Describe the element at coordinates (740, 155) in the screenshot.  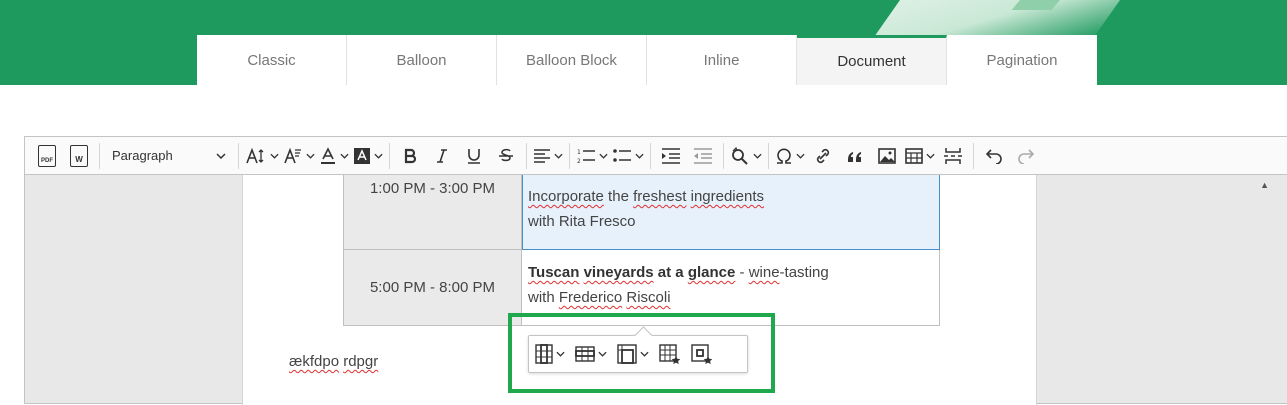
I see `find-replace-icon` at that location.